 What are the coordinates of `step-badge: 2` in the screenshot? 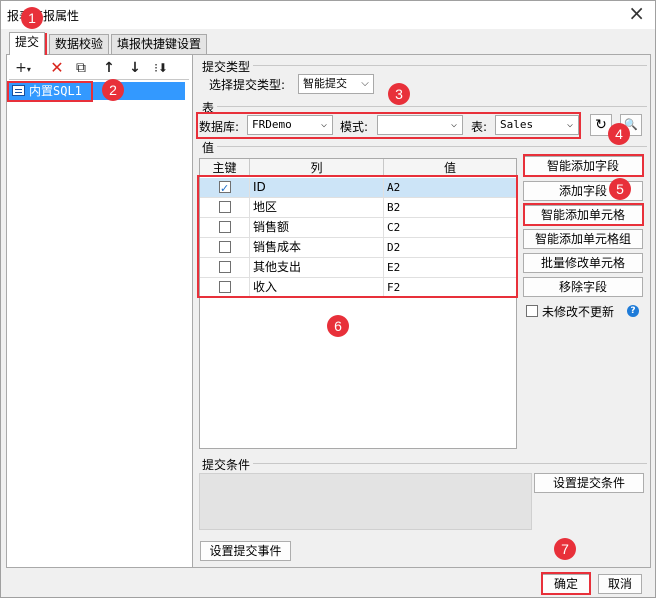 It's located at (113, 90).